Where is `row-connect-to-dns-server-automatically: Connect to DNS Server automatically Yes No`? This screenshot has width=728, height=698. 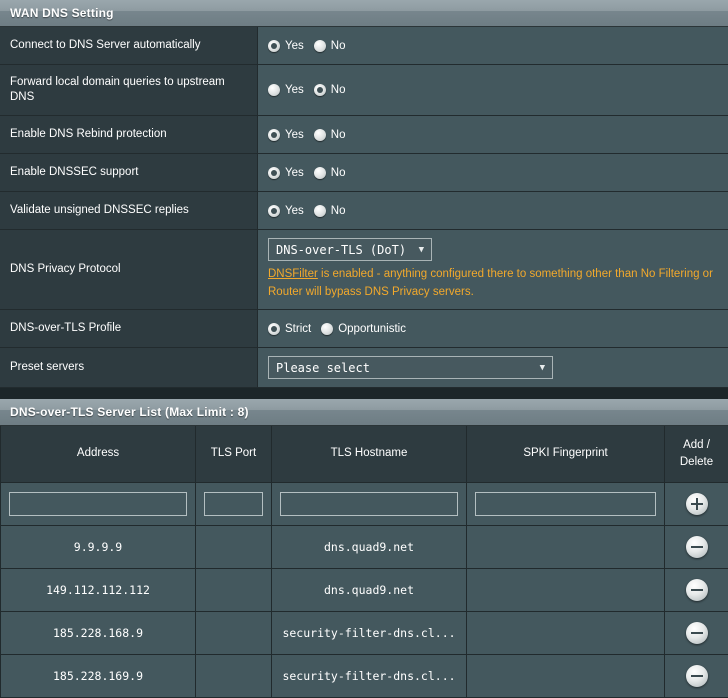 row-connect-to-dns-server-automatically: Connect to DNS Server automatically Yes No is located at coordinates (364, 46).